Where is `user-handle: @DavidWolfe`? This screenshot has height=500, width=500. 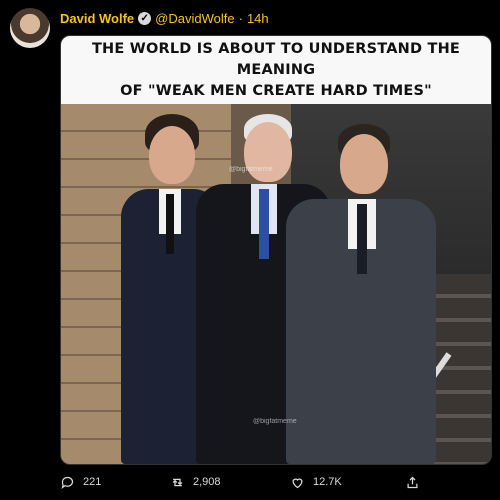
user-handle: @DavidWolfe is located at coordinates (194, 18).